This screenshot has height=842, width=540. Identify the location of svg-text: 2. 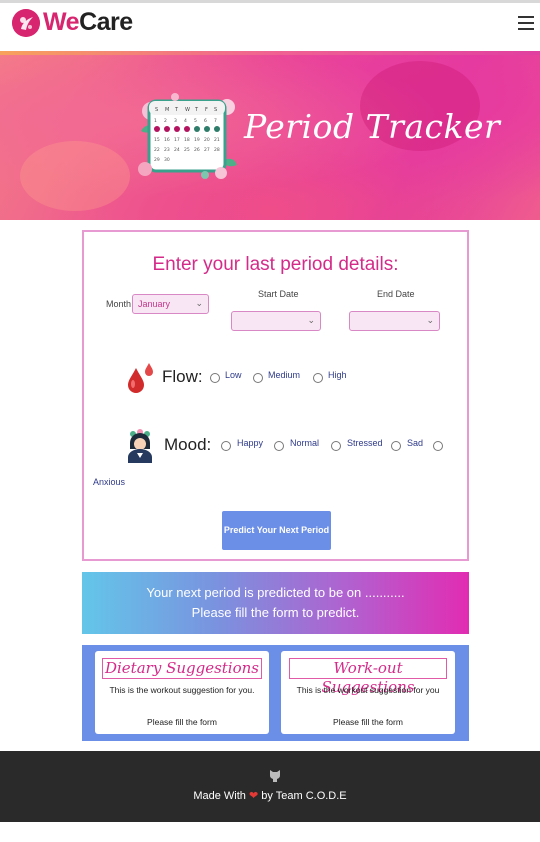
(165, 121).